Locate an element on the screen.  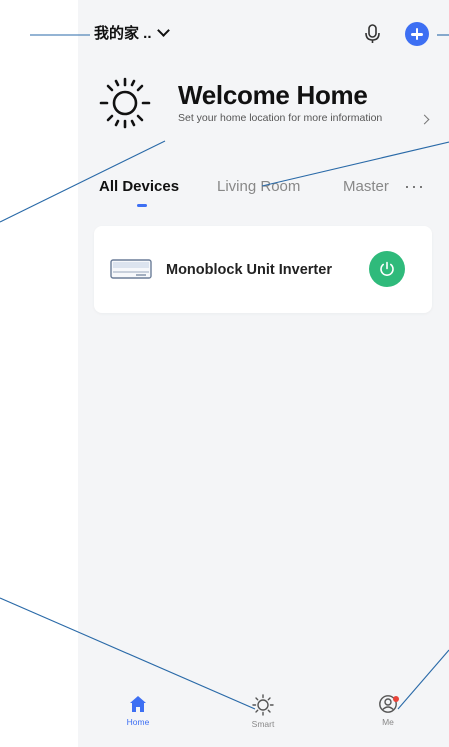
device-card: Monoblock Unit Inverter is located at coordinates (263, 269).